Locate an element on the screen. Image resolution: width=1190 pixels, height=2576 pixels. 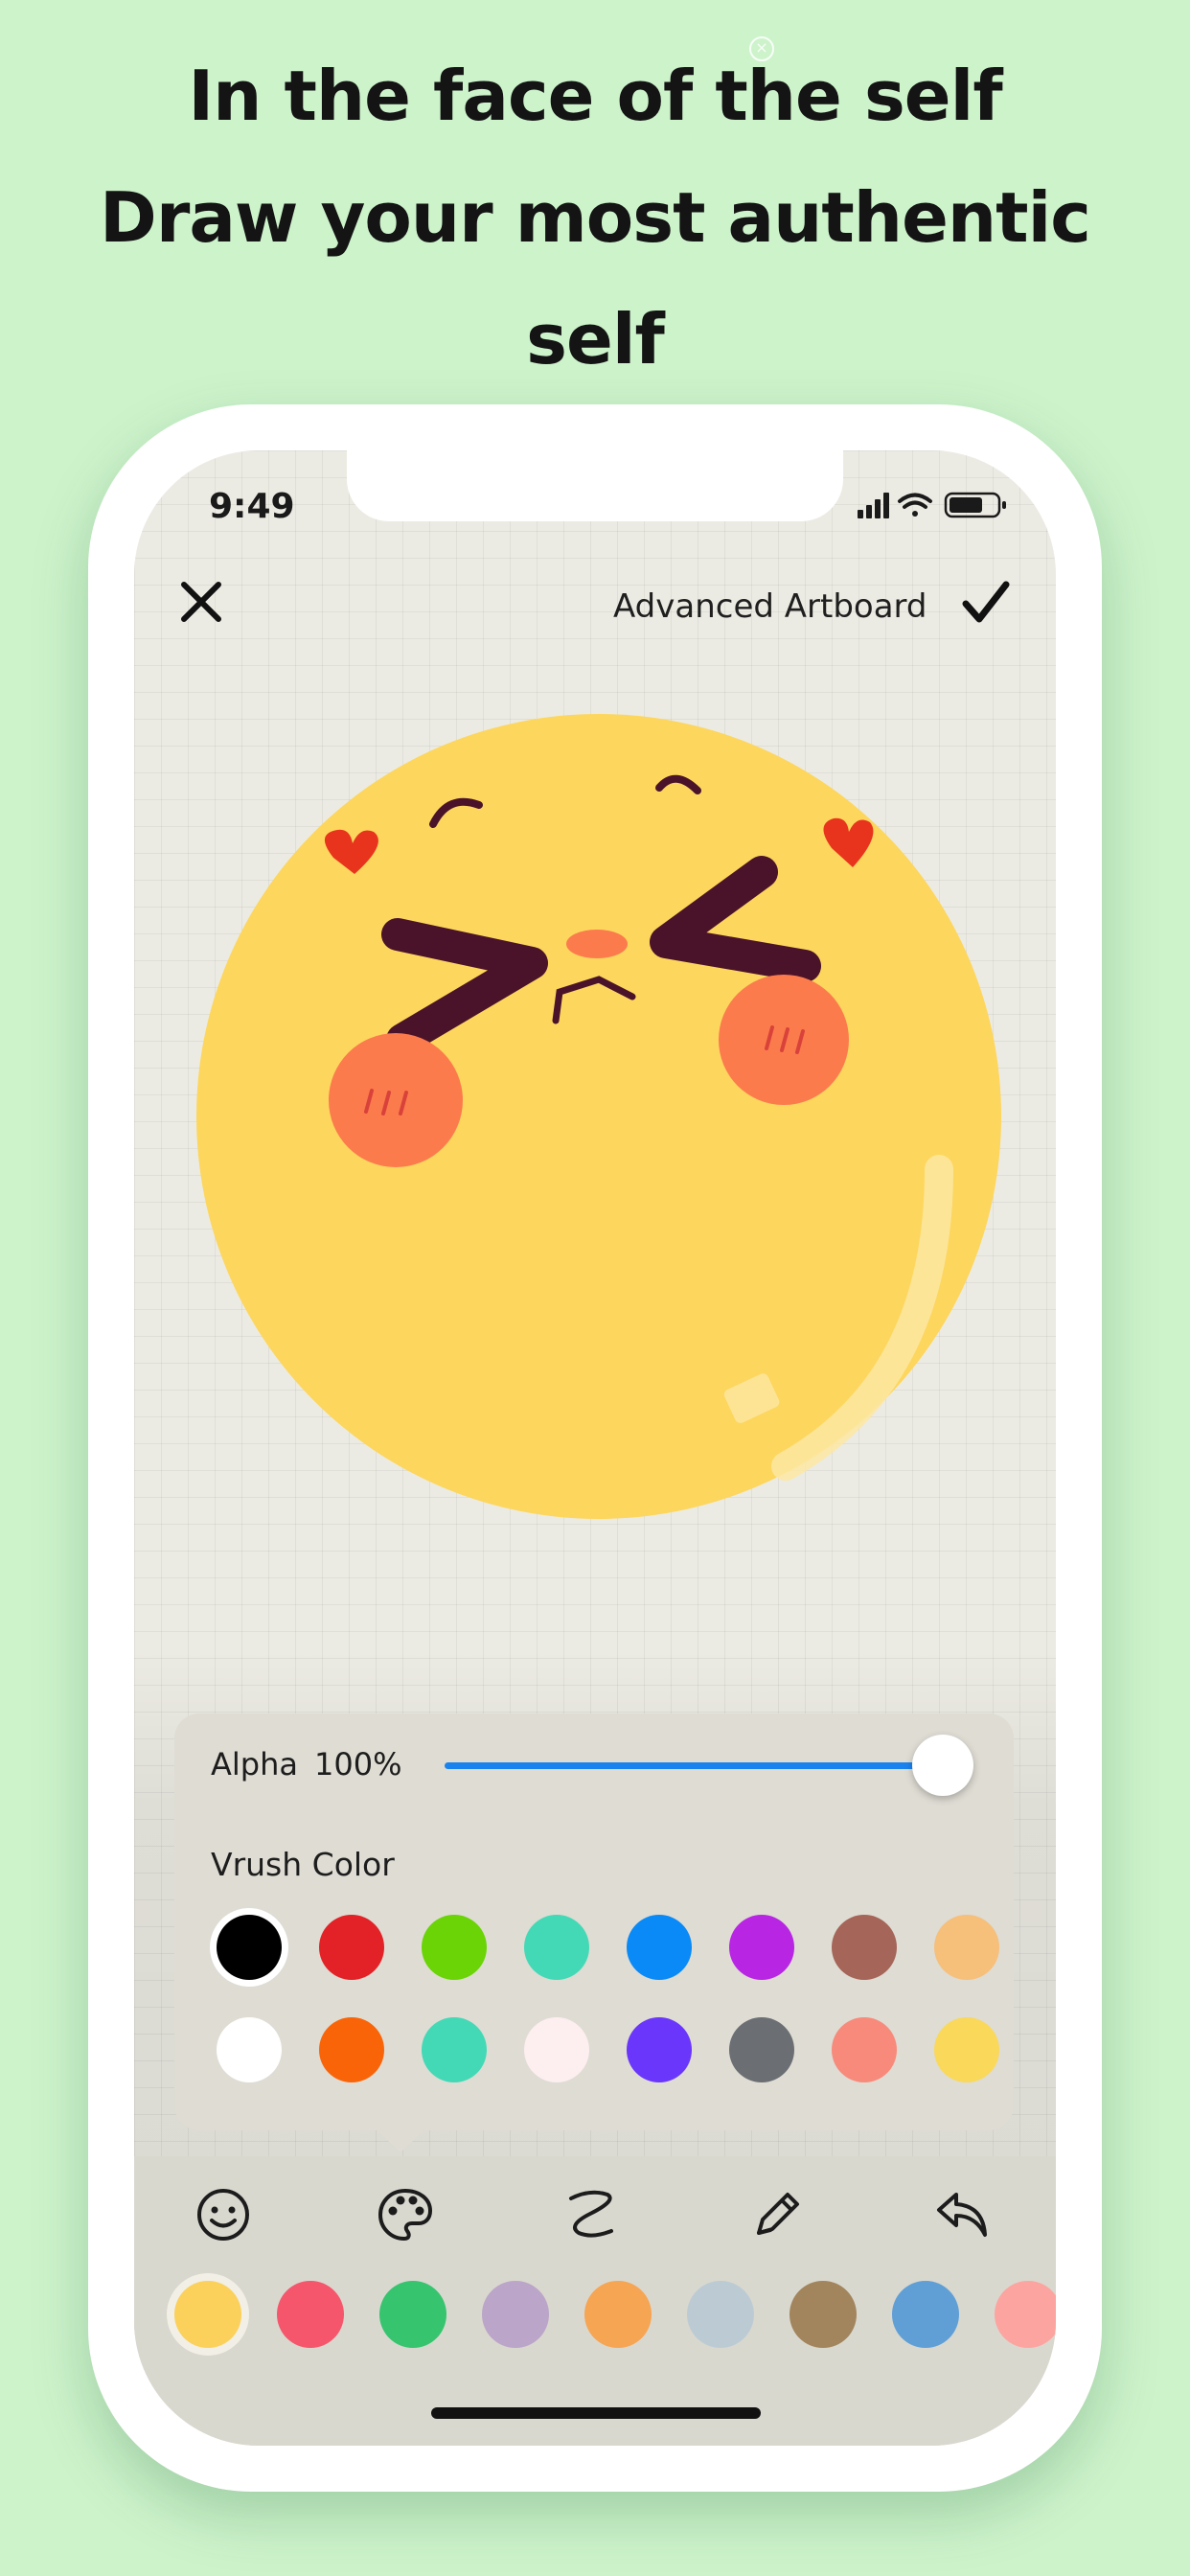
palette-icon is located at coordinates (405, 2214).